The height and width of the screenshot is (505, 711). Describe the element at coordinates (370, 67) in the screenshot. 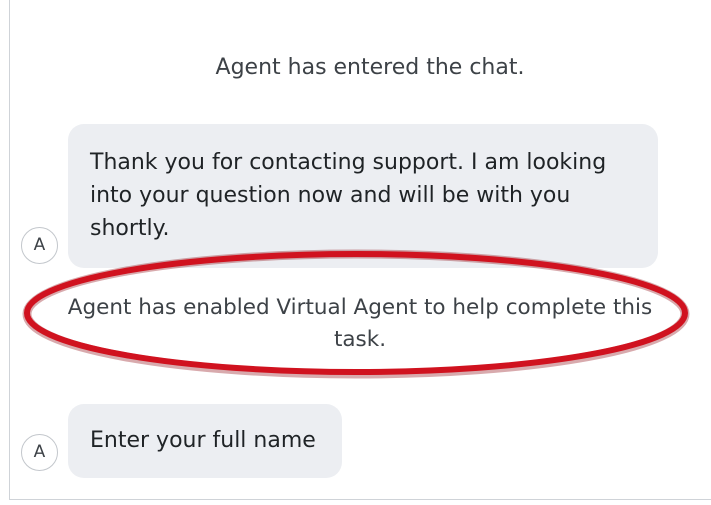

I see `system-message-agent-entered: Agent has entered the chat.` at that location.